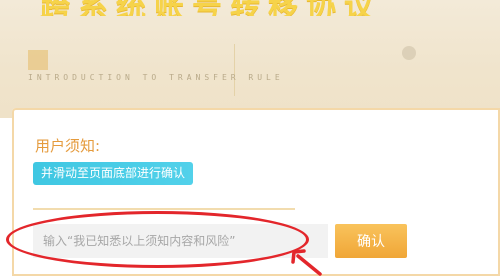 The height and width of the screenshot is (276, 500). Describe the element at coordinates (180, 241) in the screenshot. I see `confirmation-input` at that location.